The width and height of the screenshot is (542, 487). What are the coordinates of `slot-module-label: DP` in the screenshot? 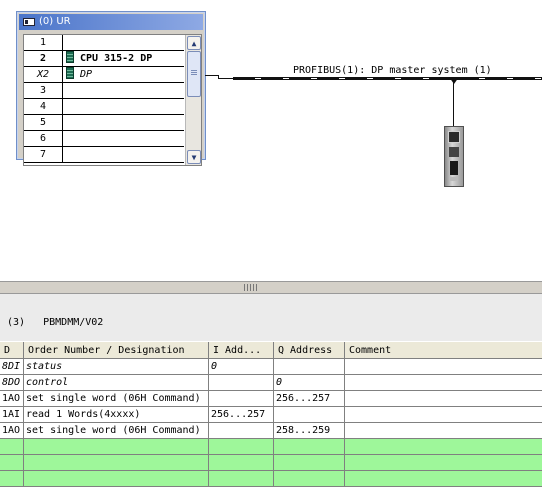 It's located at (86, 74).